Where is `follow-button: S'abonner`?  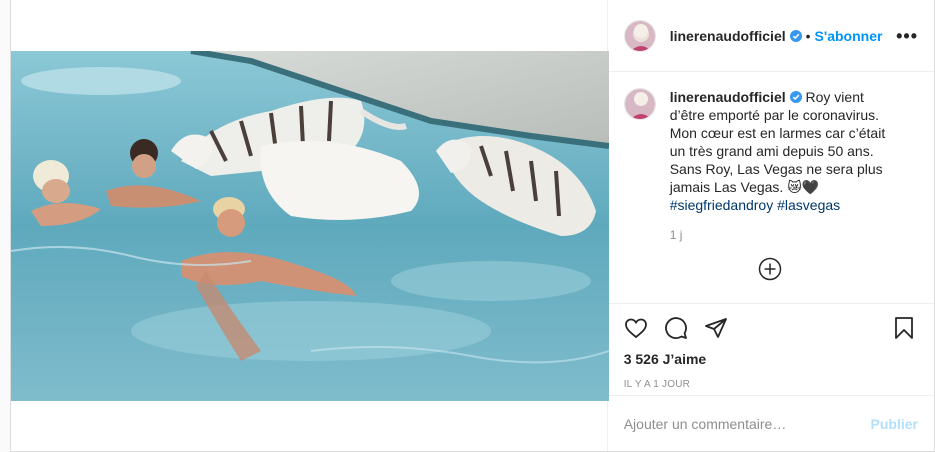 follow-button: S'abonner is located at coordinates (849, 36).